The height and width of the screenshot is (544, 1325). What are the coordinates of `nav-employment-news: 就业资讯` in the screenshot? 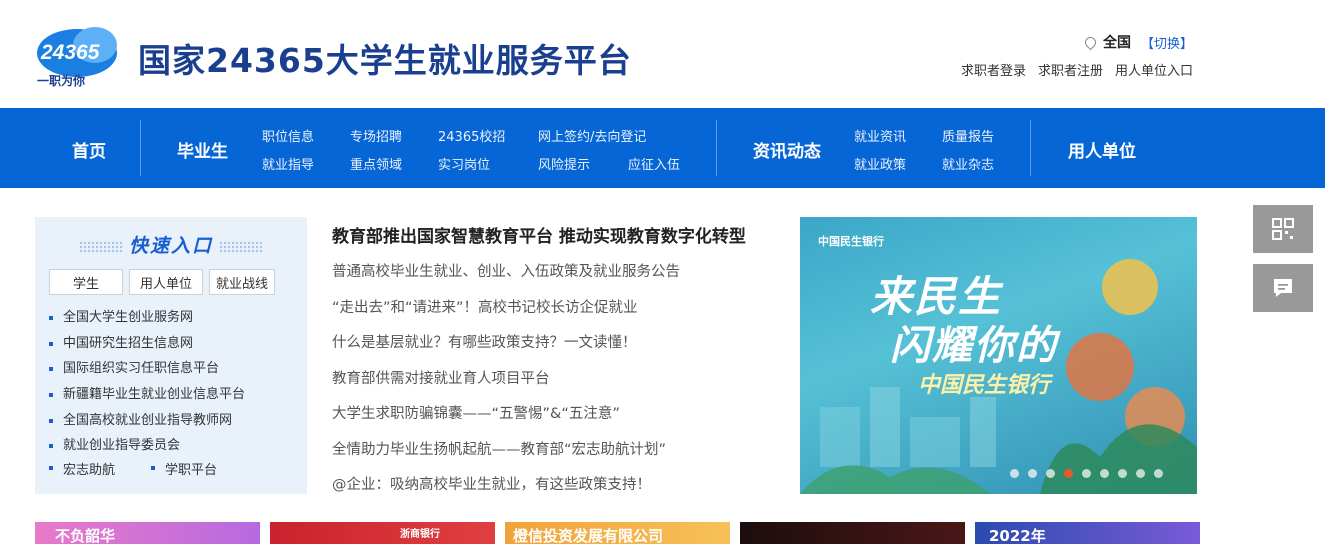 It's located at (880, 135).